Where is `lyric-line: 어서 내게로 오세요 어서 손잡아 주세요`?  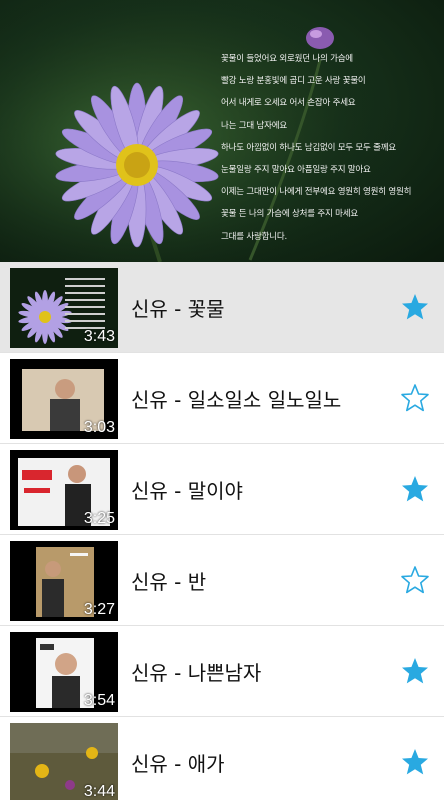
lyric-line: 어서 내게로 오세요 어서 손잡아 주세요 is located at coordinates (288, 103).